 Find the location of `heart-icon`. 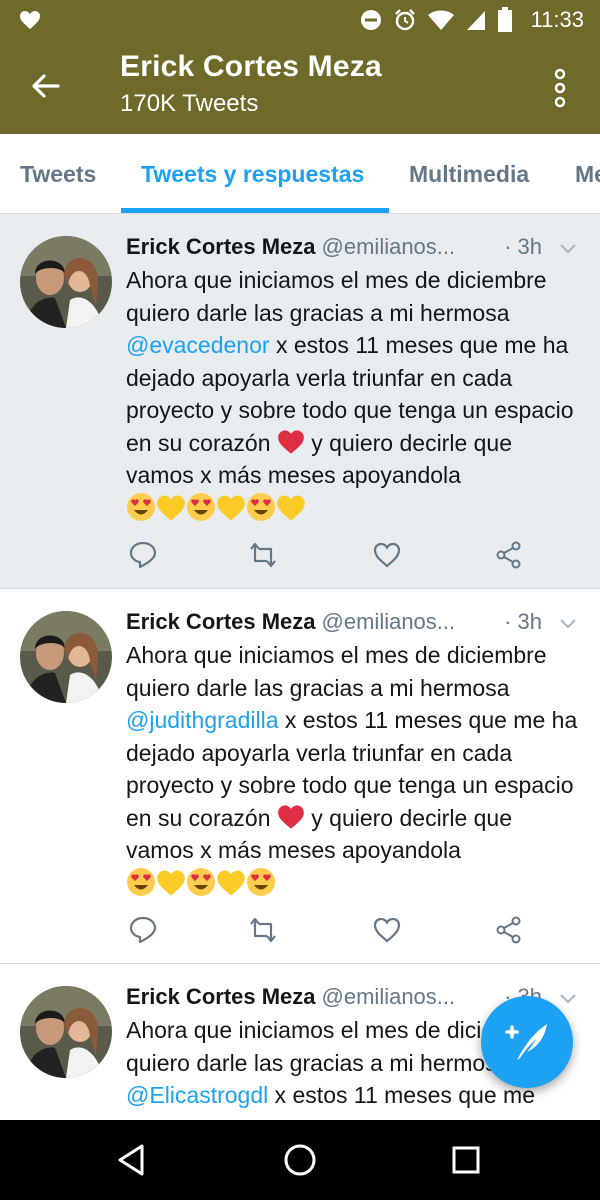

heart-icon is located at coordinates (30, 20).